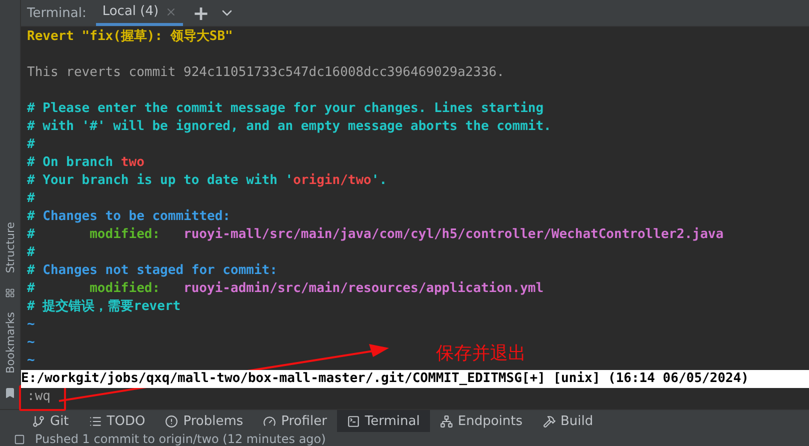 The height and width of the screenshot is (446, 809). Describe the element at coordinates (50, 421) in the screenshot. I see `tool-window-tab: Git` at that location.